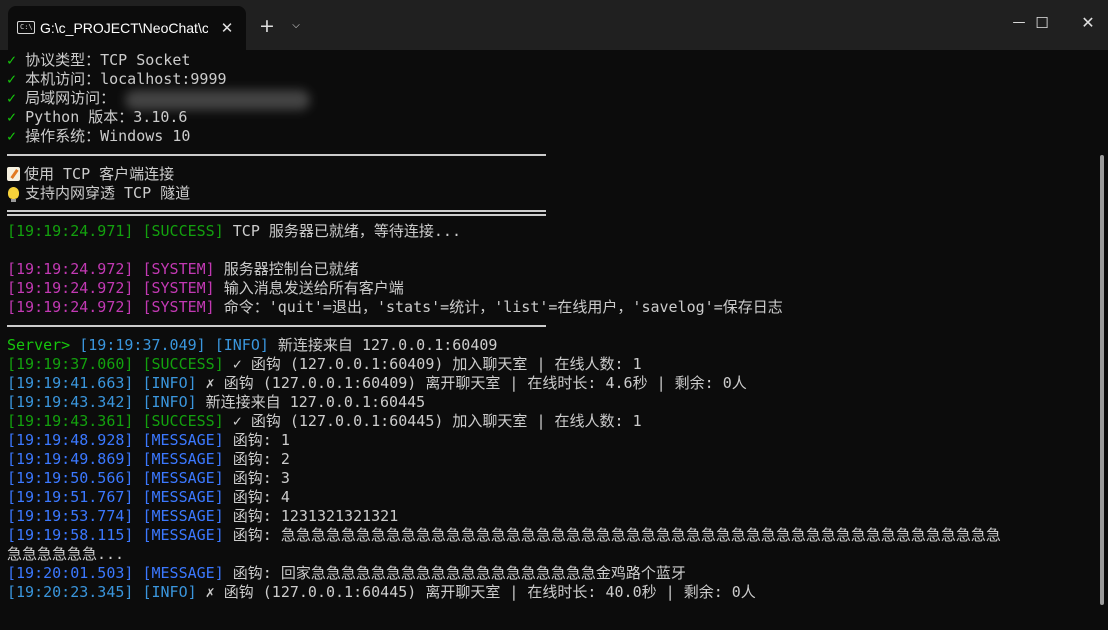 The image size is (1108, 630). What do you see at coordinates (227, 28) in the screenshot?
I see `close-tab-icon: ✕` at bounding box center [227, 28].